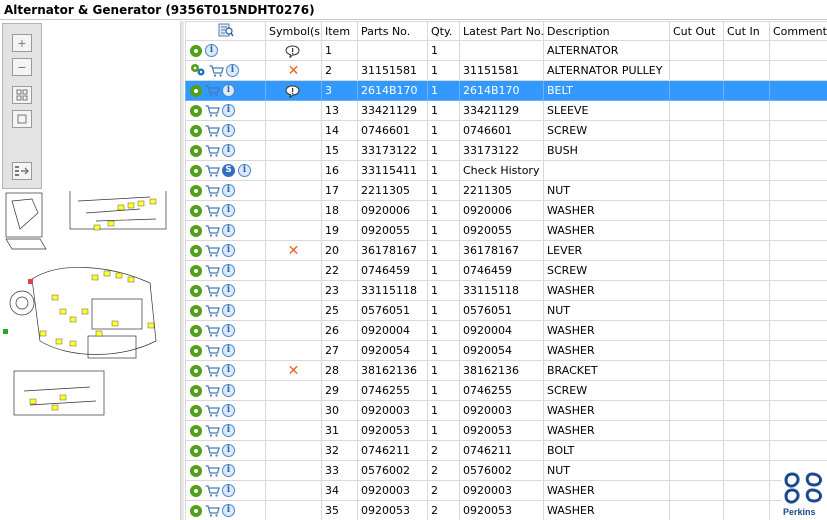 This screenshot has width=827, height=520. I want to click on table-row: i 19 0920055 1 0920055 WASHER, so click(506, 230).